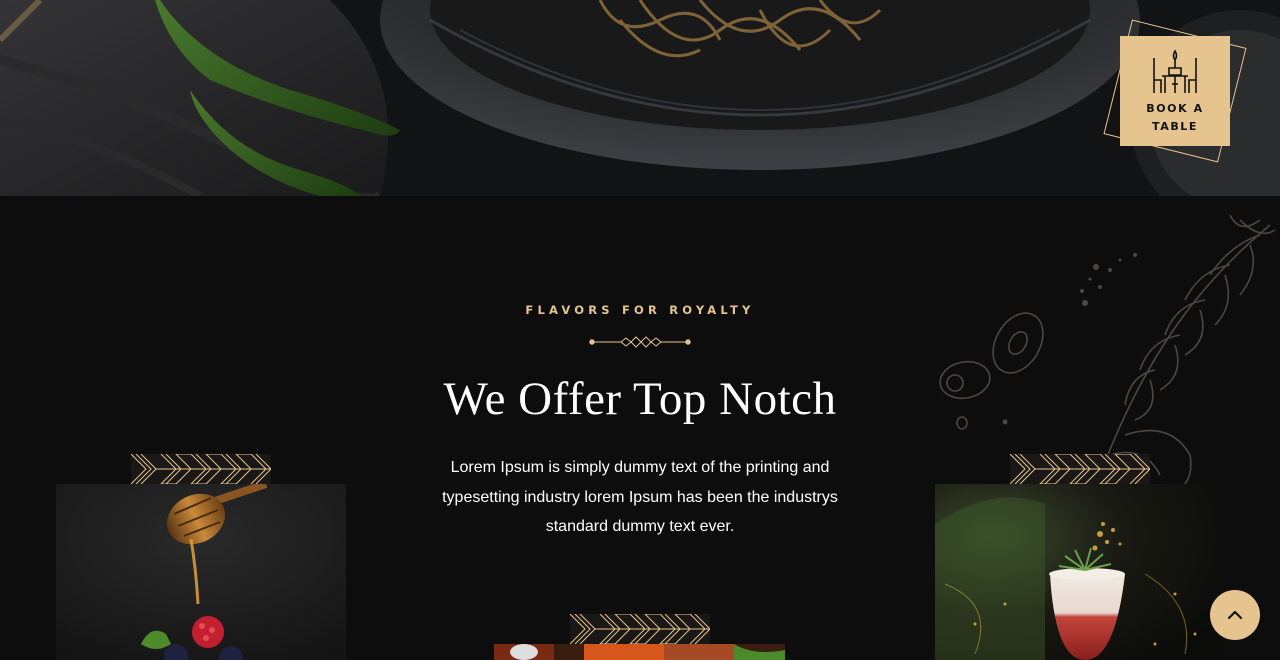  I want to click on honey-dipper-image, so click(201, 572).